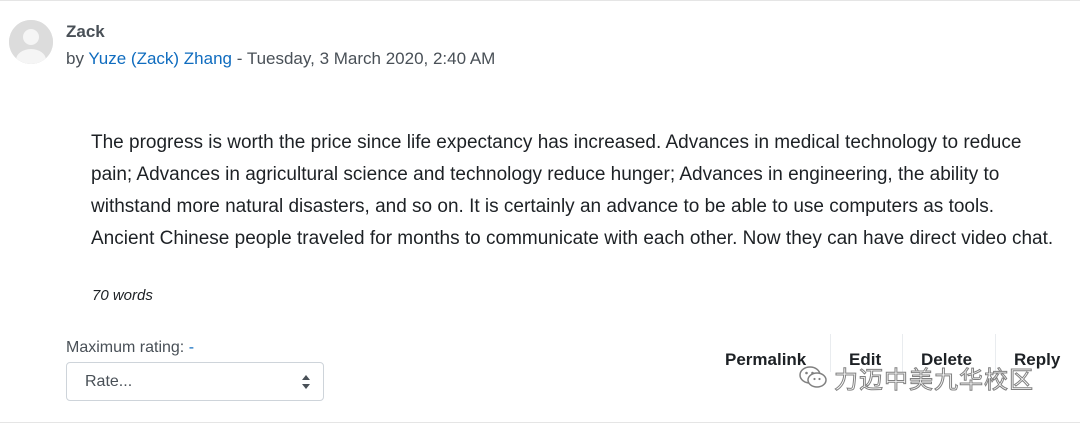 The image size is (1080, 423). What do you see at coordinates (85, 31) in the screenshot?
I see `post-subject: Zack` at bounding box center [85, 31].